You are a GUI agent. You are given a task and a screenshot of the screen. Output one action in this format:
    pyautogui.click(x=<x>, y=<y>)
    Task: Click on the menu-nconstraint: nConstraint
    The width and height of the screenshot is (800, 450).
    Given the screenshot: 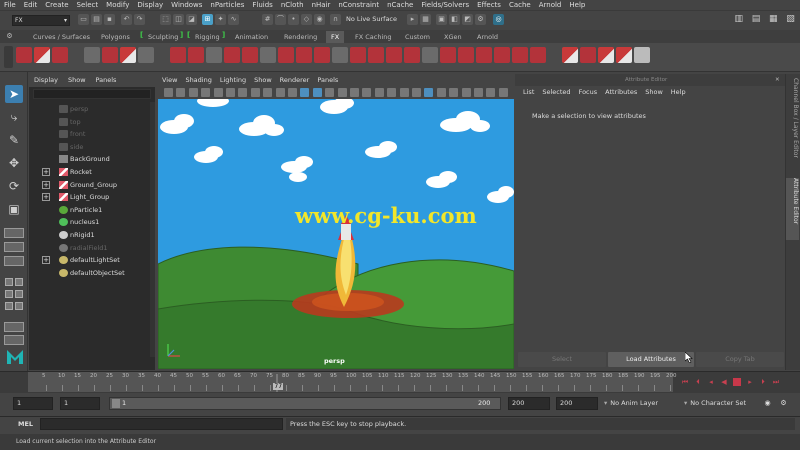 What is the action you would take?
    pyautogui.click(x=358, y=5)
    